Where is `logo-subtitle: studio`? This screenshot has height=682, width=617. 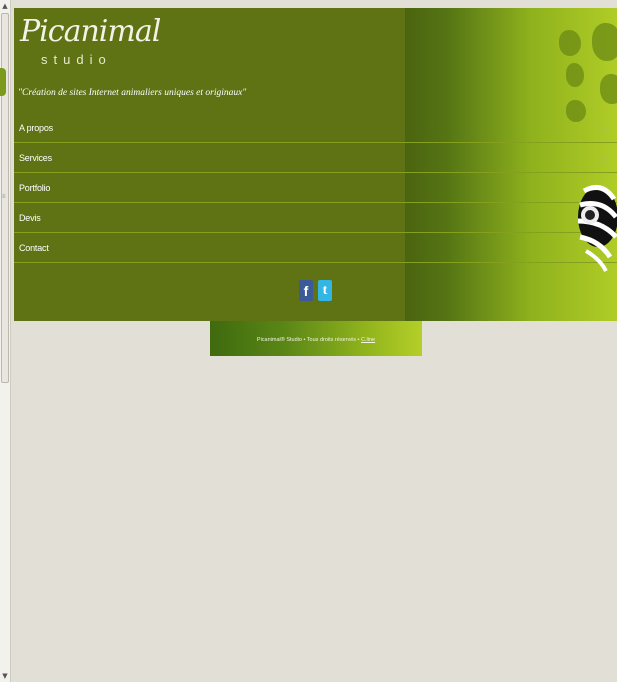
logo-subtitle: studio is located at coordinates (76, 59).